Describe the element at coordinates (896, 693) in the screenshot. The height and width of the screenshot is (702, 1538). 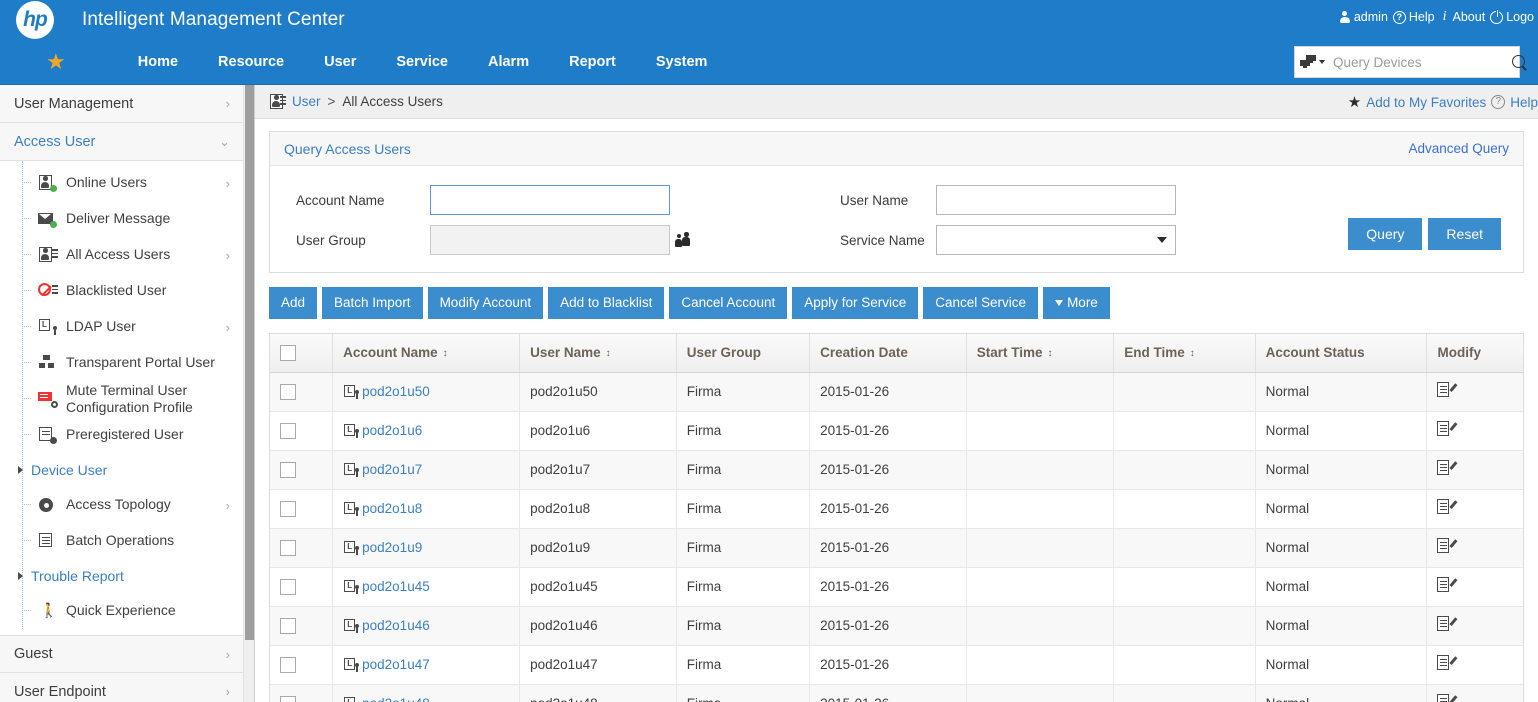
I see `table-row: Lpod2o1u48pod2o1u48Firma2015-01-26Normal` at that location.